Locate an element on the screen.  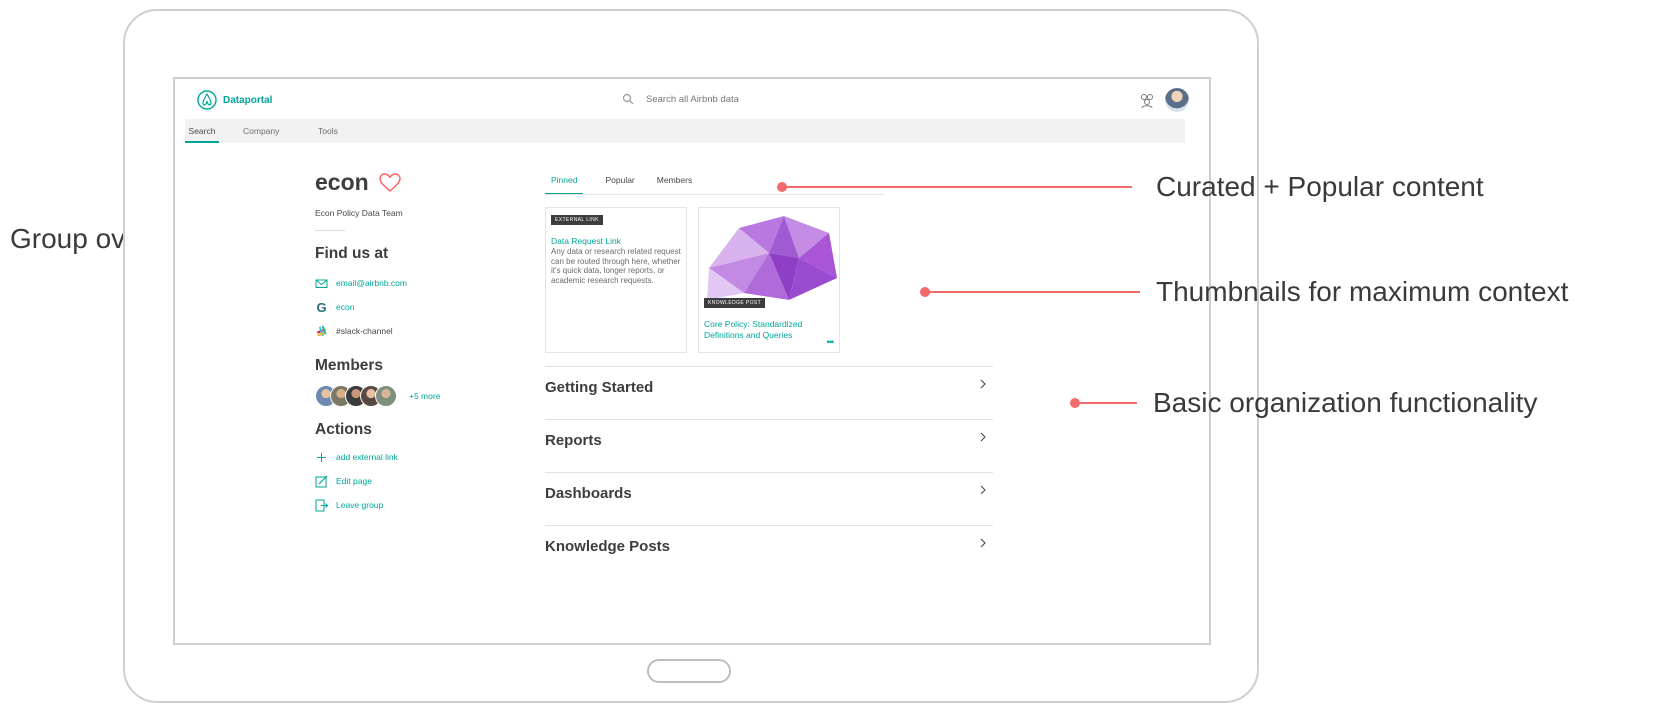
global-search is located at coordinates (724, 99).